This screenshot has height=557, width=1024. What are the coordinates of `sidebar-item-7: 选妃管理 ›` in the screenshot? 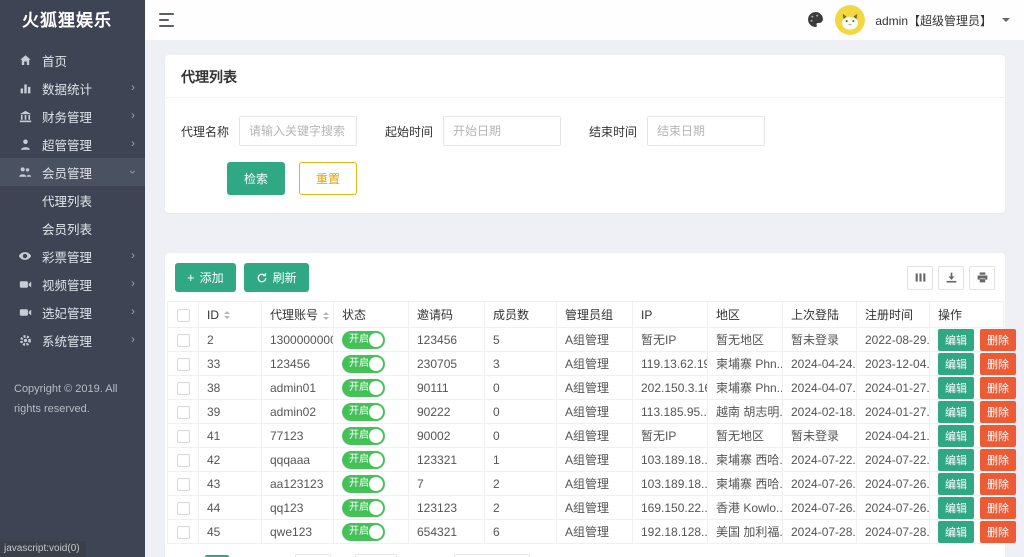 It's located at (72, 312).